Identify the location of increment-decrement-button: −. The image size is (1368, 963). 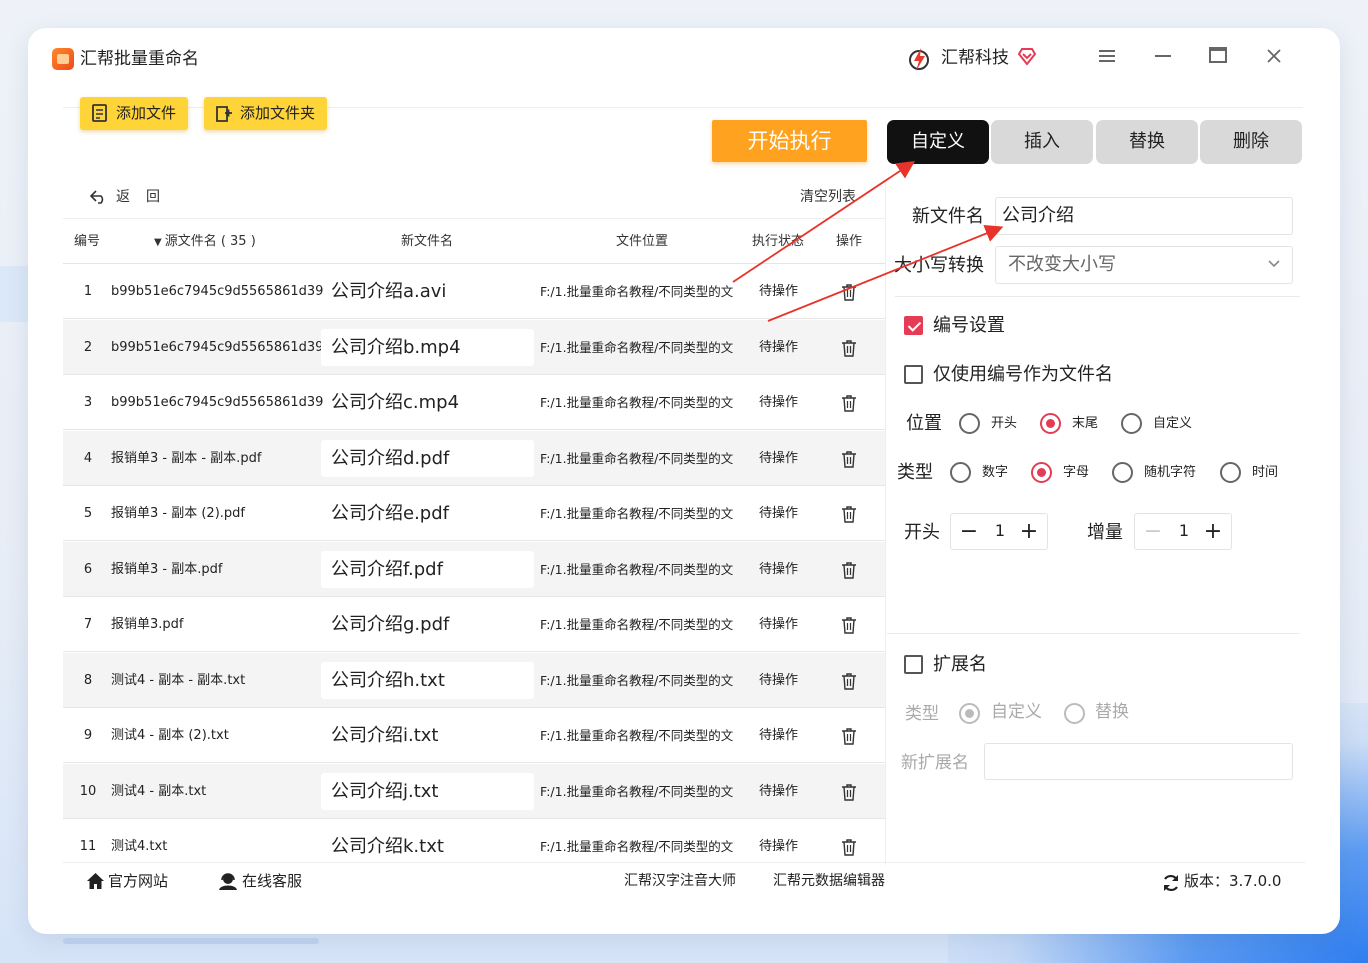
(1153, 531).